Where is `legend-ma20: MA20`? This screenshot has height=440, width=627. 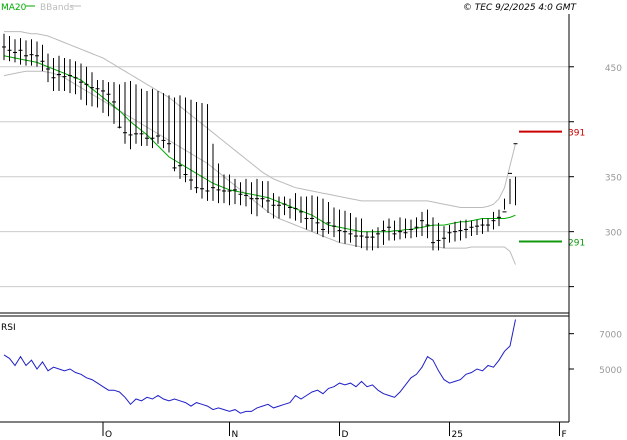 legend-ma20: MA20 is located at coordinates (14, 8).